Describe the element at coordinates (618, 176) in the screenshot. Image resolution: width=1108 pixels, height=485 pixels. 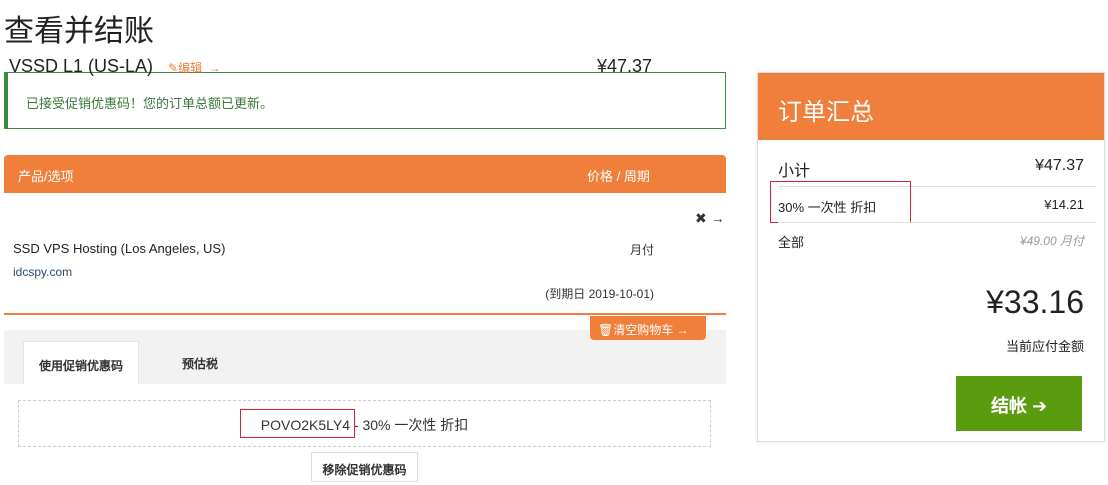
I see `col-price: 价格 / 周期` at that location.